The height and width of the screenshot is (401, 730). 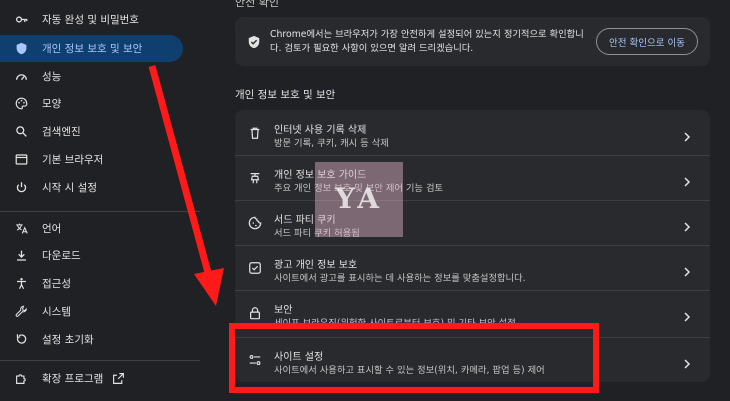 I want to click on sidebar-item-label: 시작 시 설정, so click(x=69, y=188).